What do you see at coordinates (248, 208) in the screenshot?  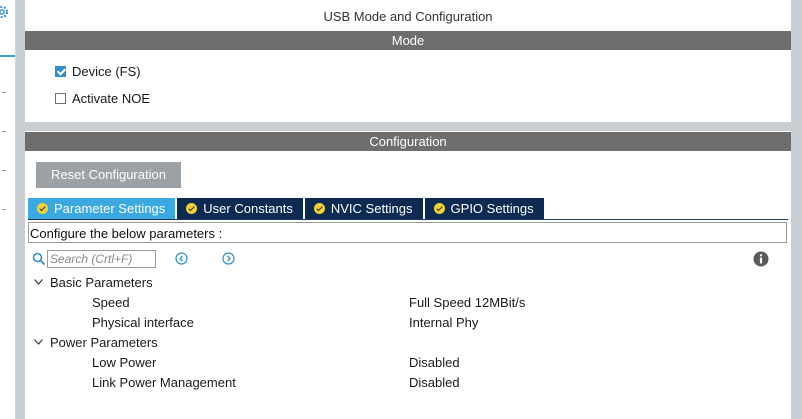 I see `tab-label: User Constants` at bounding box center [248, 208].